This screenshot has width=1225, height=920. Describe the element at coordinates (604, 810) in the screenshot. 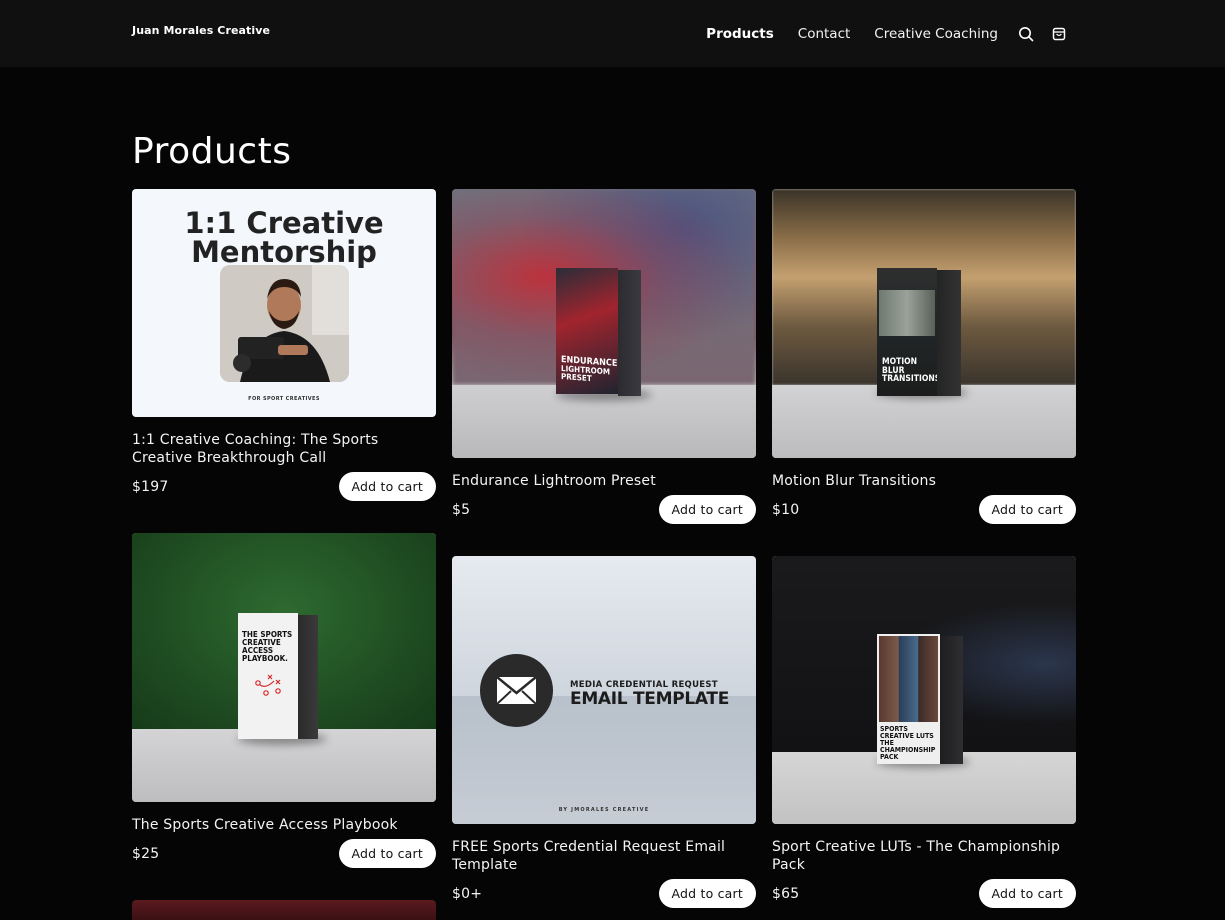

I see `image-footer: BY JMORALES CREATIVE` at that location.